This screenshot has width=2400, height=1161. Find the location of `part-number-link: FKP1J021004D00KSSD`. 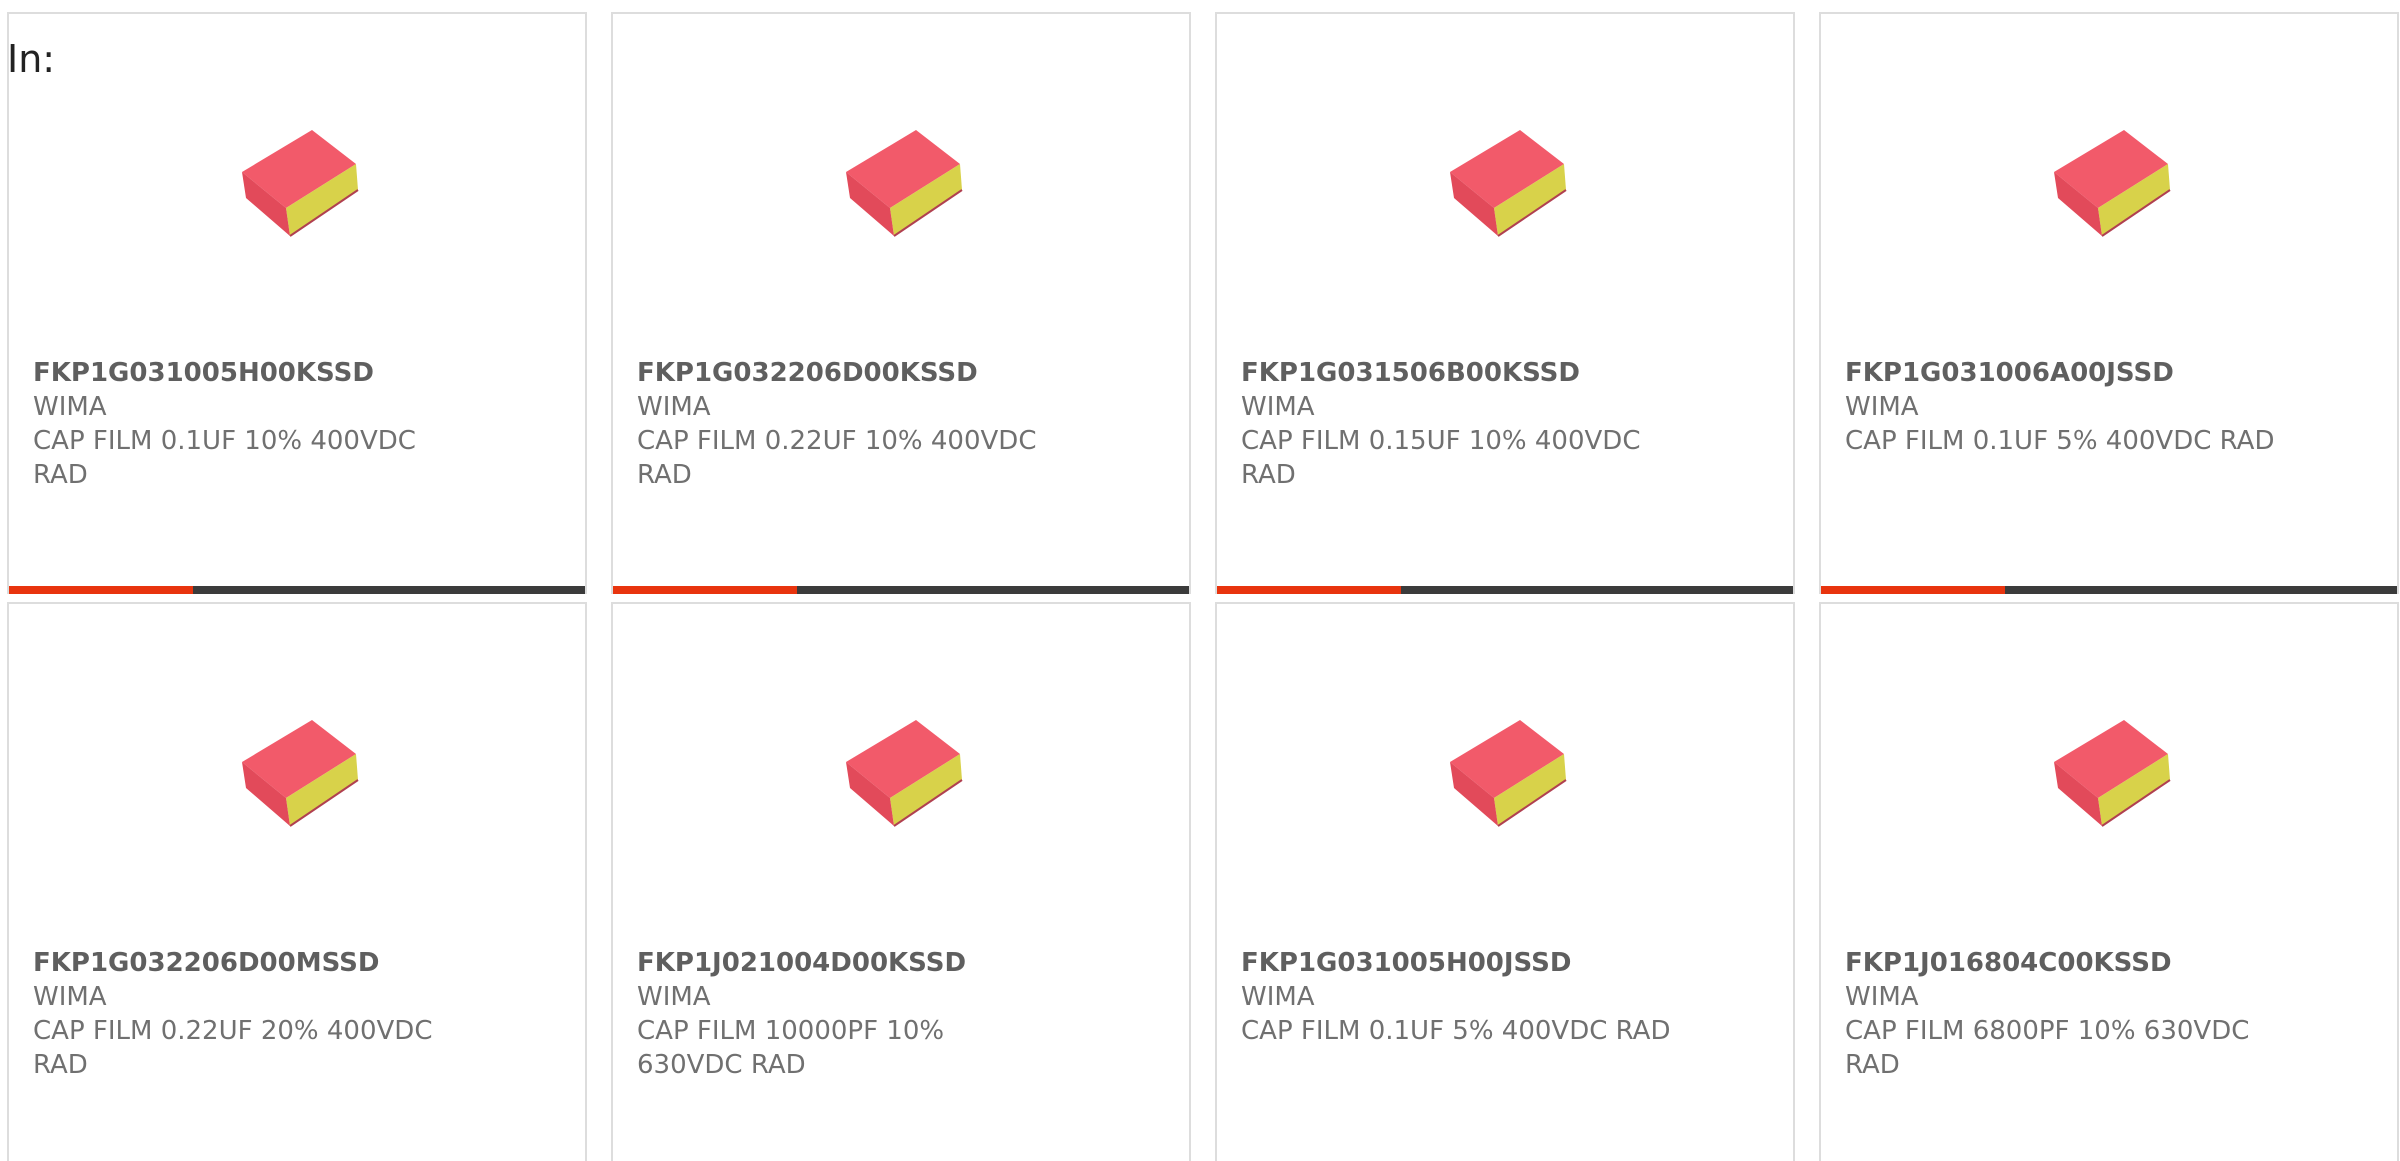

part-number-link: FKP1J021004D00KSSD is located at coordinates (901, 963).